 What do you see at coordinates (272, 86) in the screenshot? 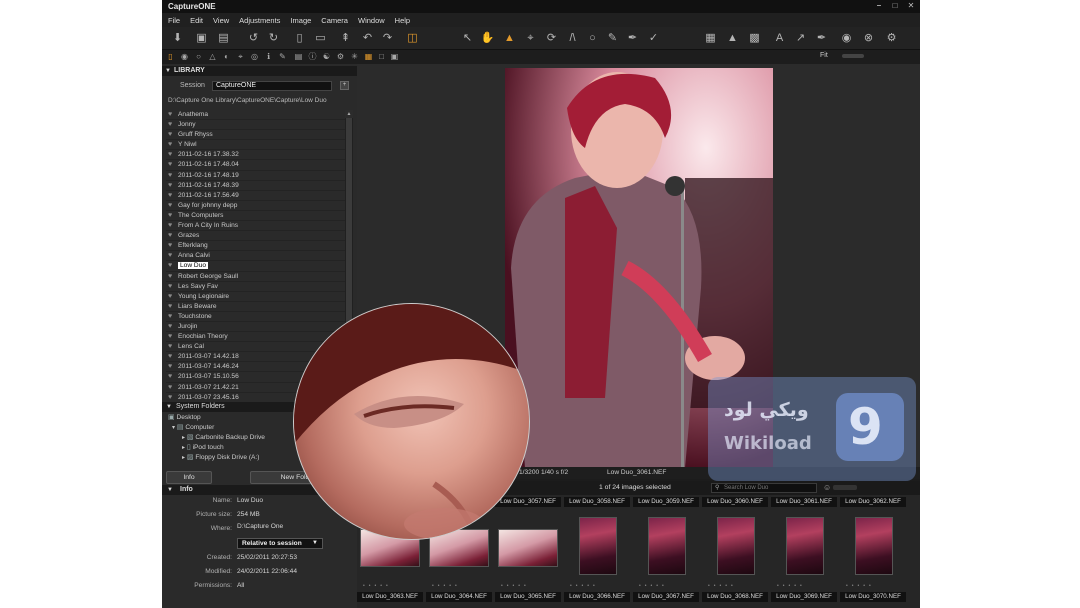
I see `session-select: CaptureONE` at bounding box center [272, 86].